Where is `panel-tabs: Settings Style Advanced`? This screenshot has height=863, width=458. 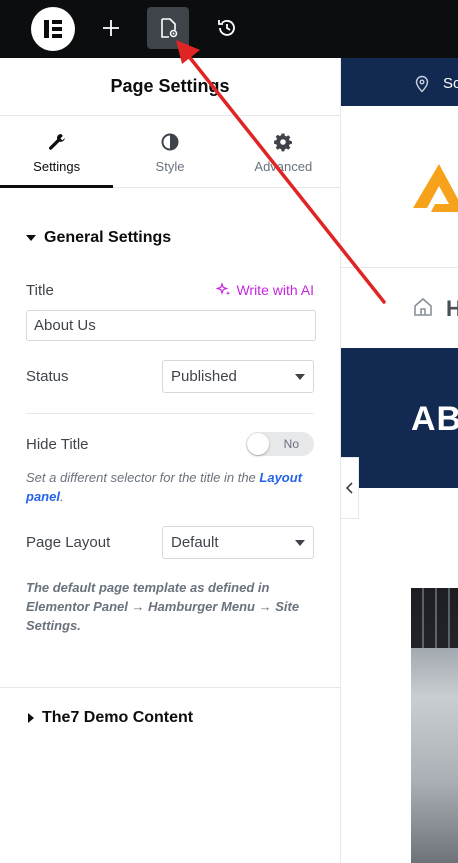
panel-tabs: Settings Style Advanced is located at coordinates (170, 152).